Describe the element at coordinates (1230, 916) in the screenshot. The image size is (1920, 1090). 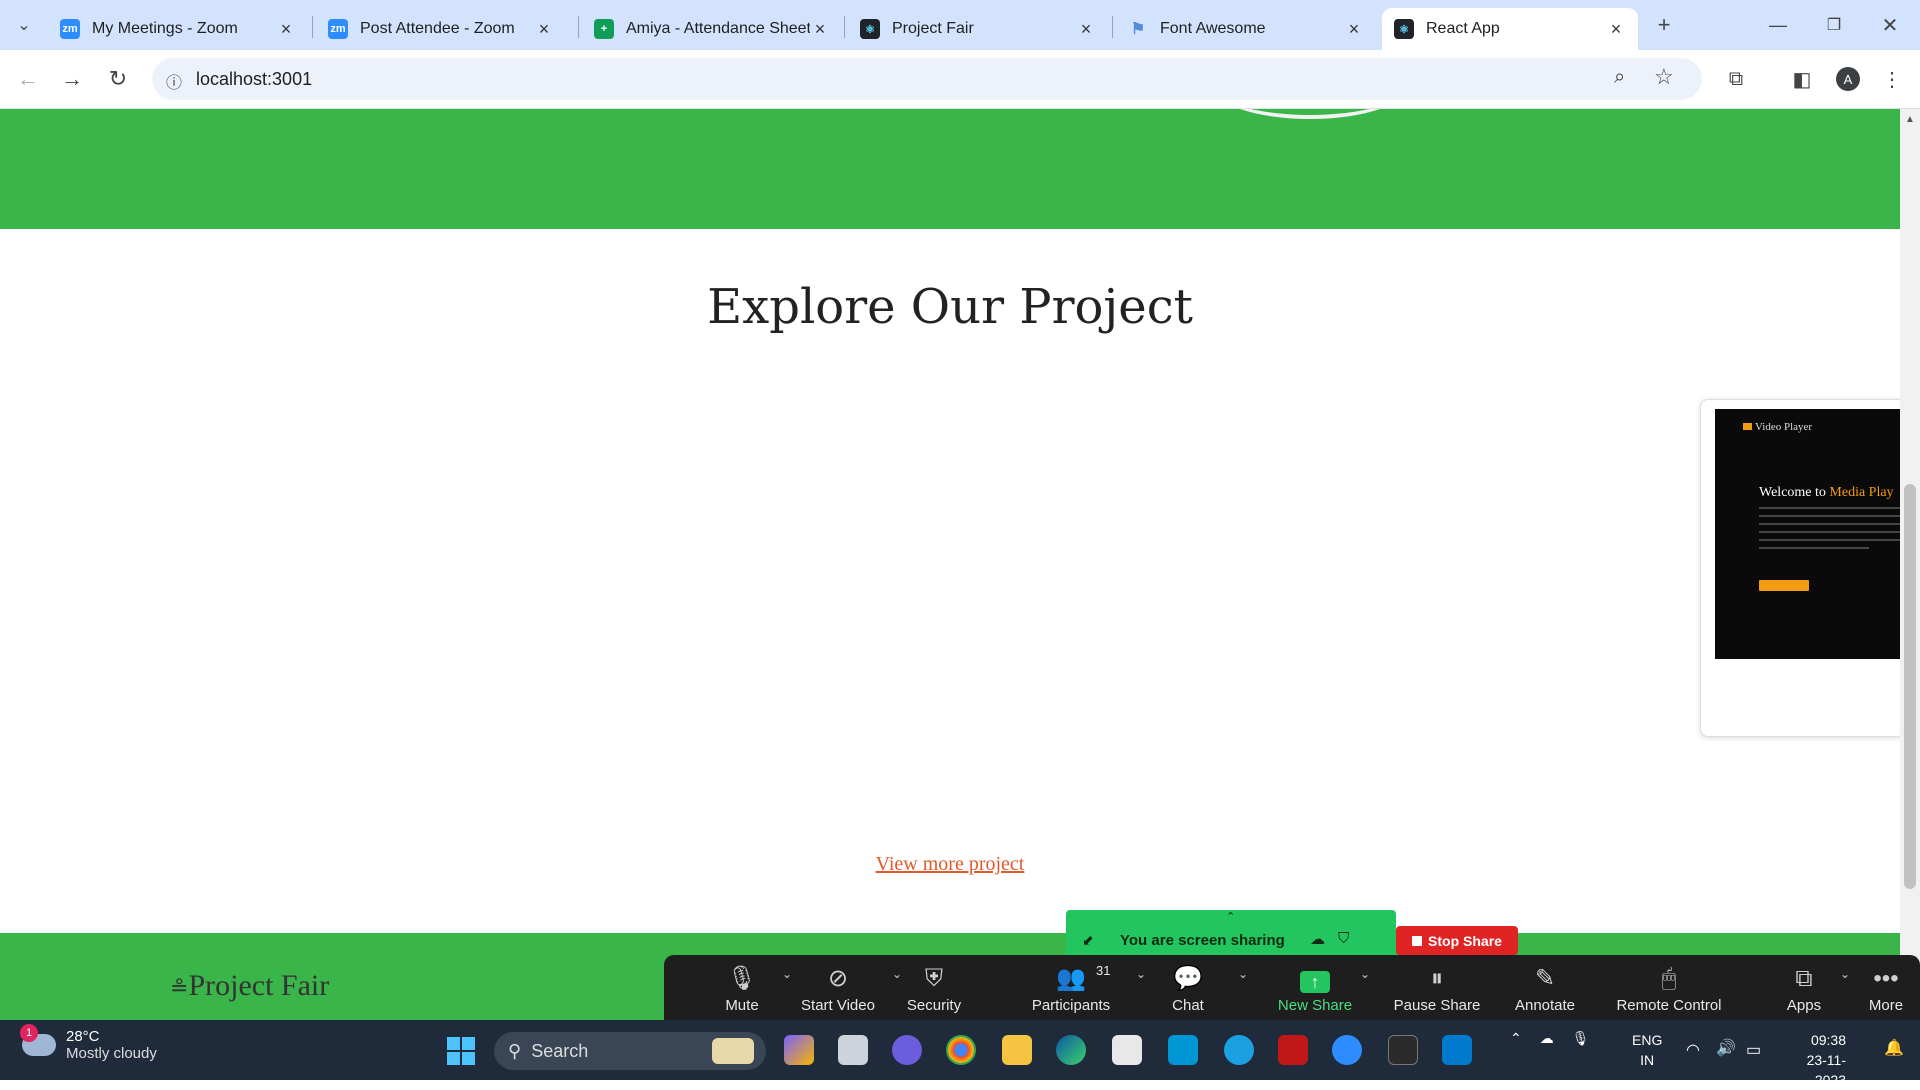
I see `chevron-up-icon: ⌃` at that location.